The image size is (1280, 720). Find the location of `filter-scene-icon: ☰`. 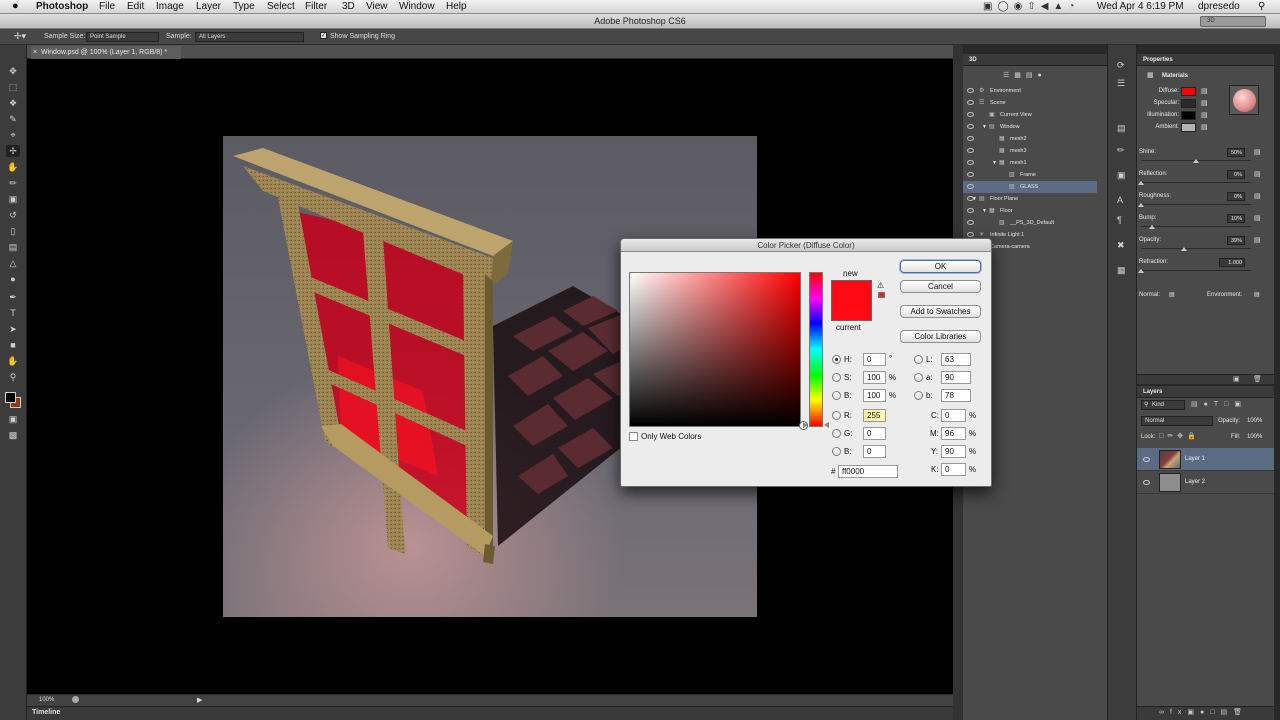

filter-scene-icon: ☰ is located at coordinates (1008, 75).